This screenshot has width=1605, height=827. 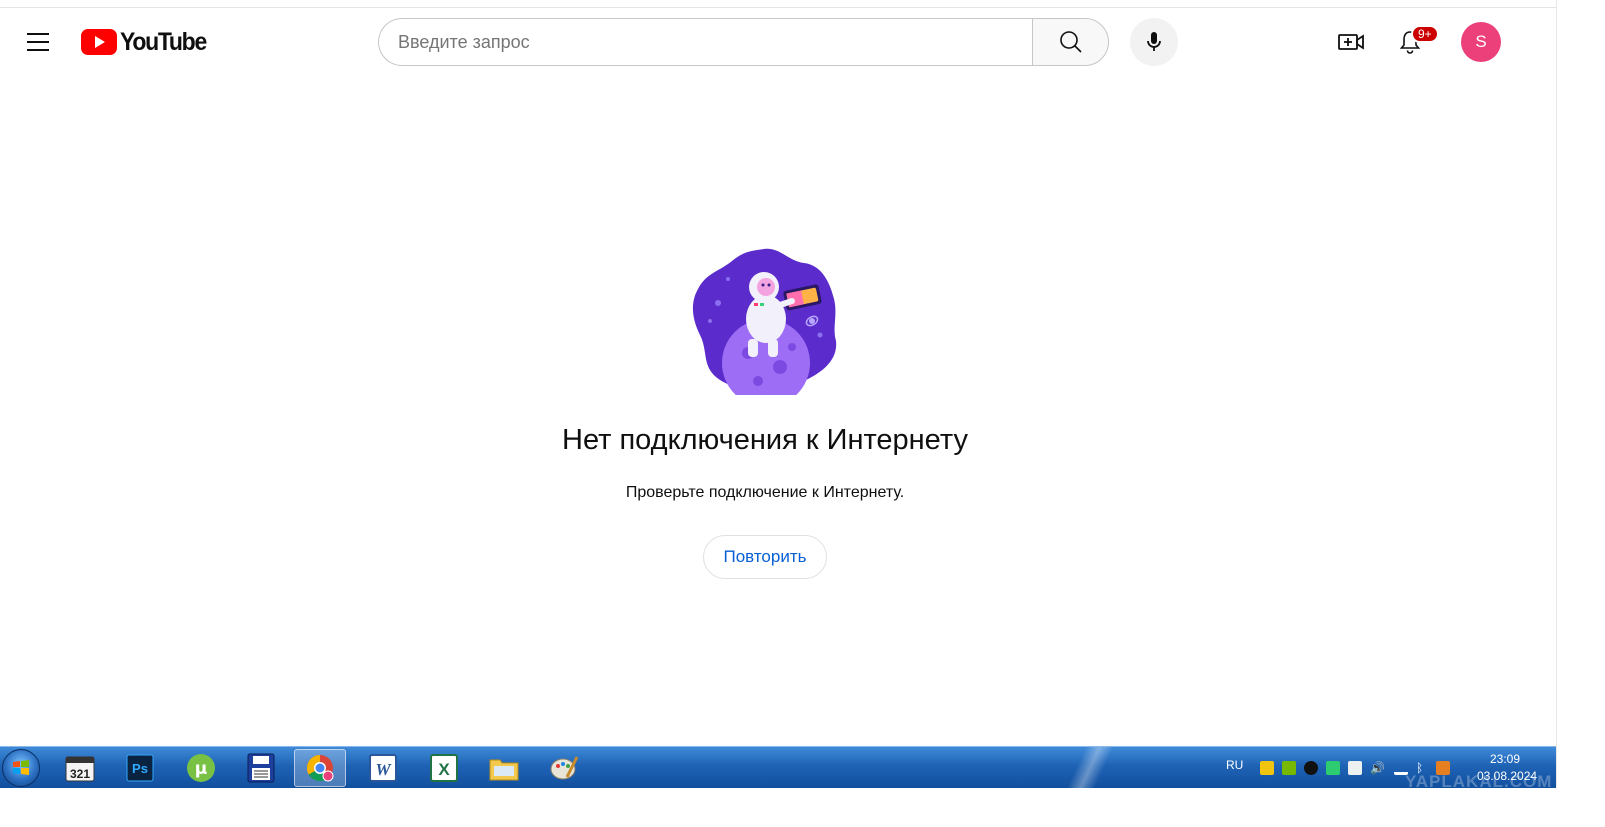 What do you see at coordinates (1479, 781) in the screenshot?
I see `watermark: YAPLAKAL.COM` at bounding box center [1479, 781].